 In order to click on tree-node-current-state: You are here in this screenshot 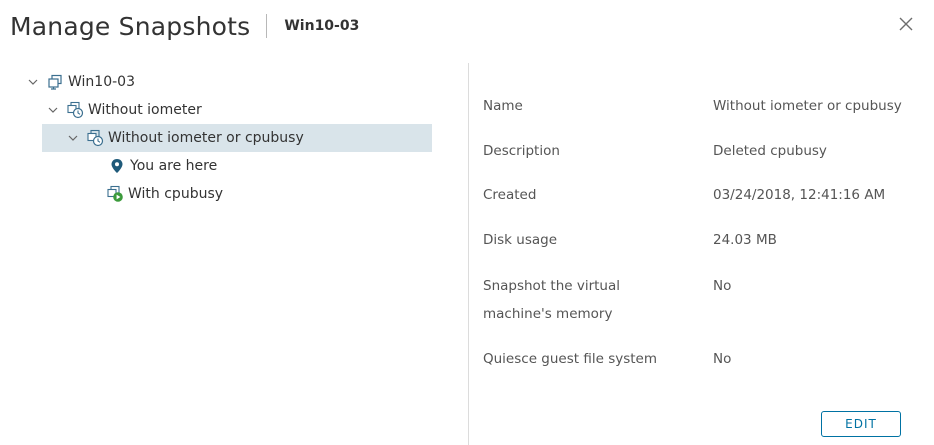, I will do `click(243, 166)`.